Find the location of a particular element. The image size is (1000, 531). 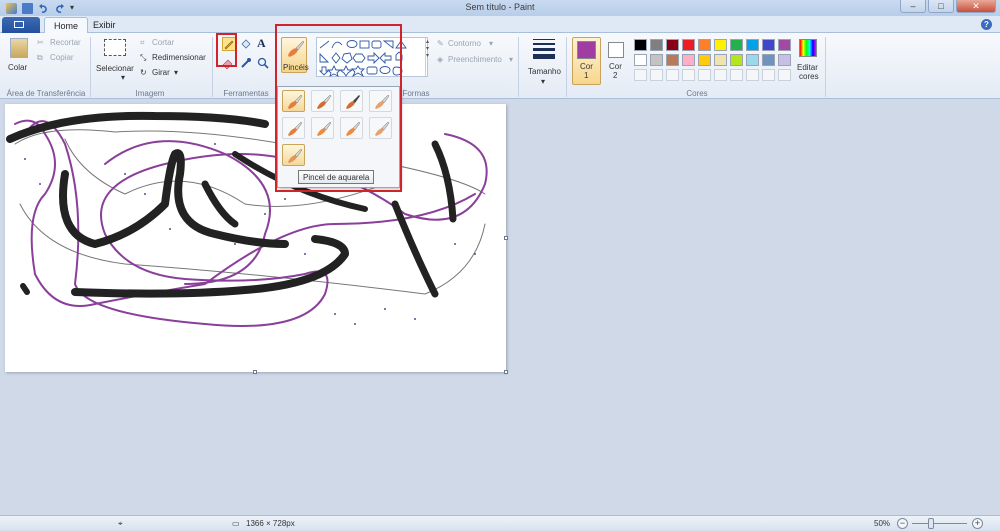

canvas-resize-handle-bottom is located at coordinates (255, 372).